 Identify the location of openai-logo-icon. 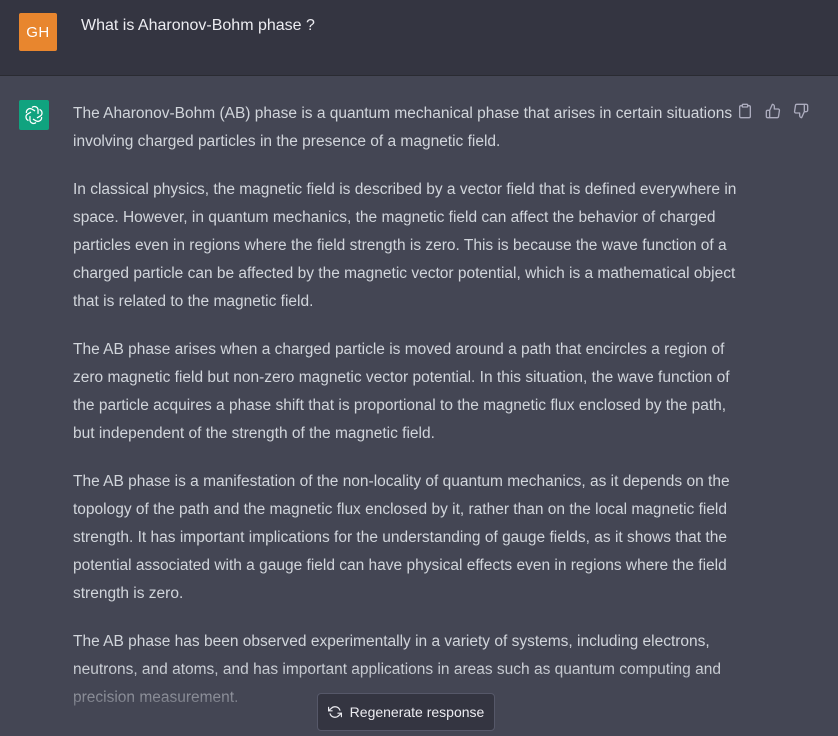
(34, 115).